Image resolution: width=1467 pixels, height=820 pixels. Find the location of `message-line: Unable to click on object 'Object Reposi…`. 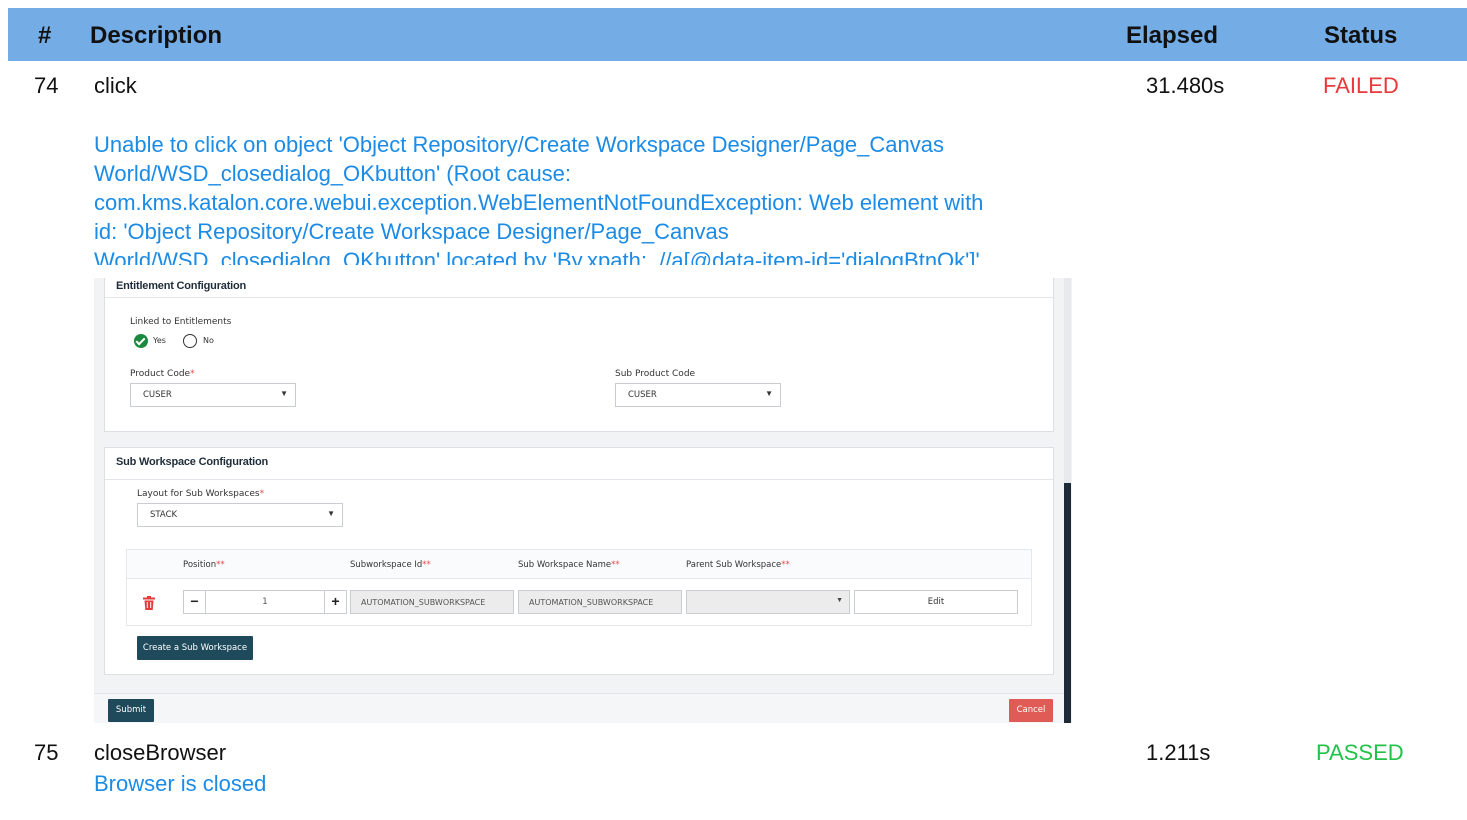

message-line: Unable to click on object 'Object Reposi… is located at coordinates (519, 144).